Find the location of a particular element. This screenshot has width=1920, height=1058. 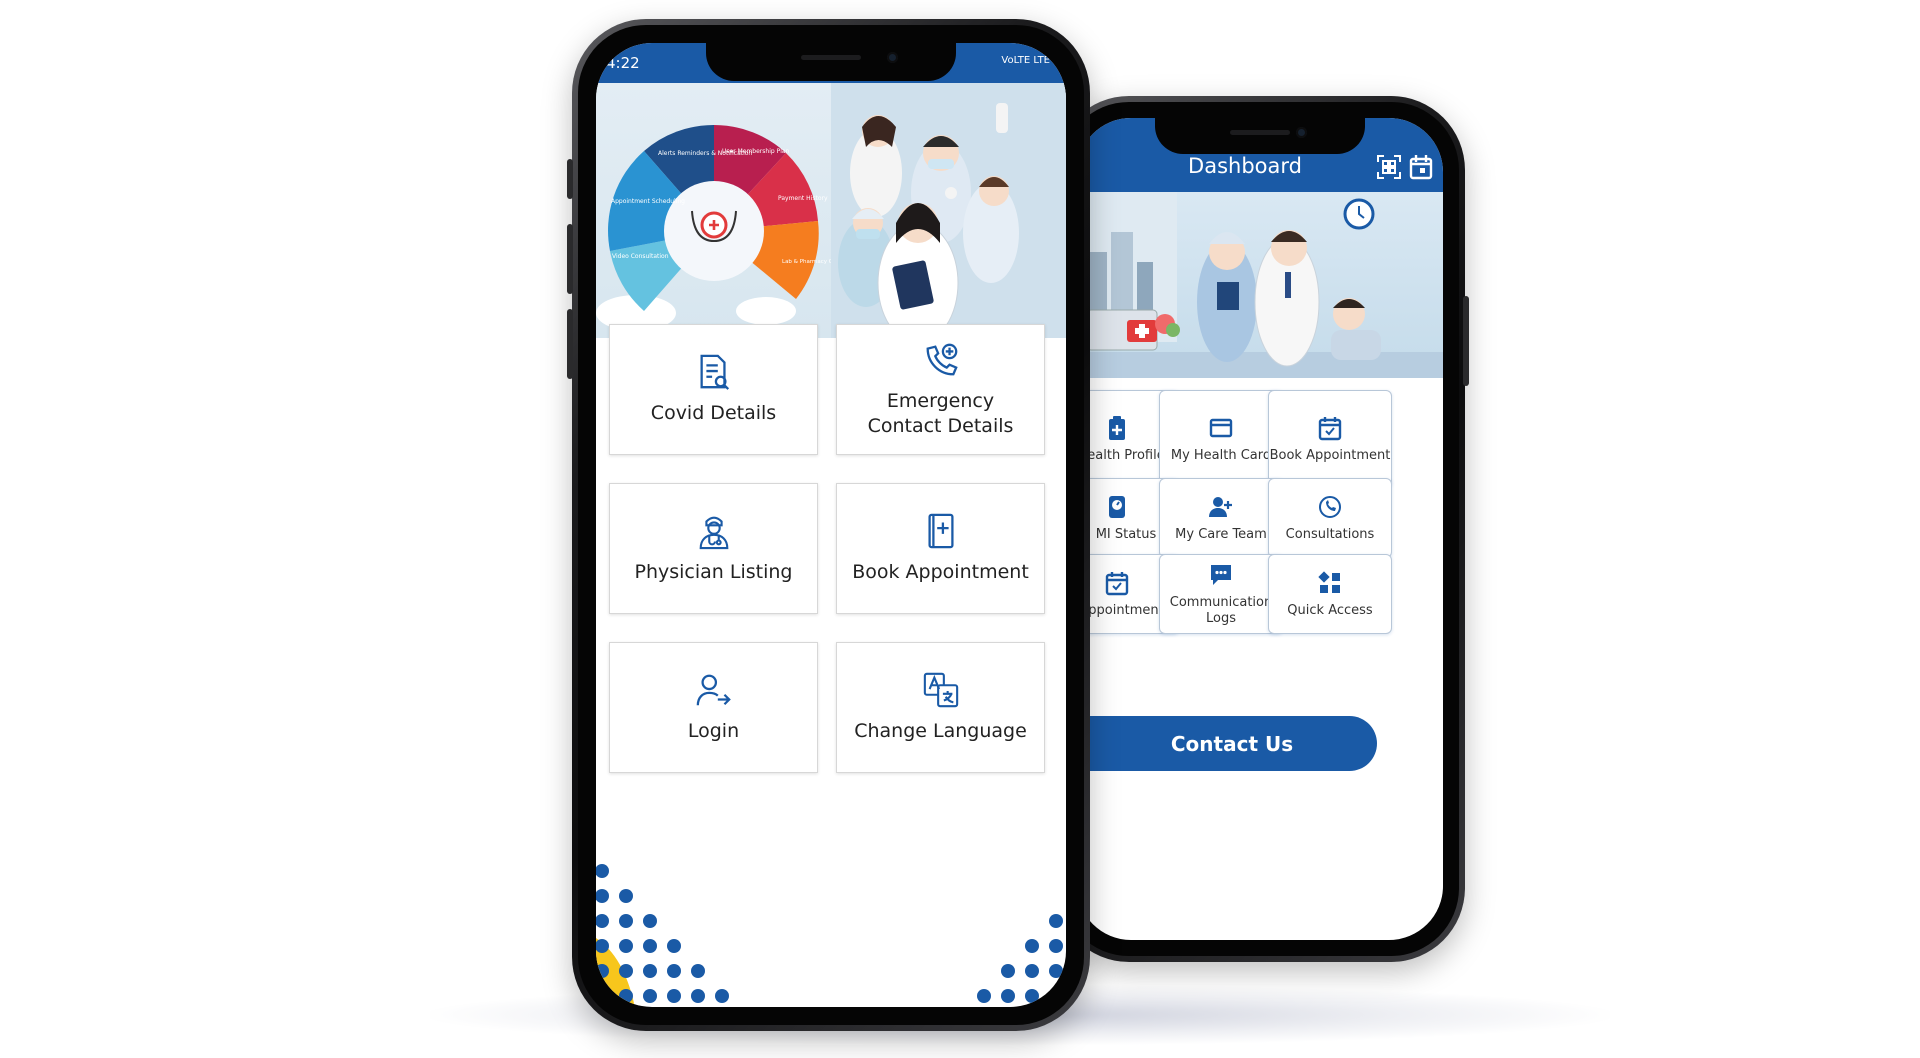

grid-icon is located at coordinates (1329, 582).